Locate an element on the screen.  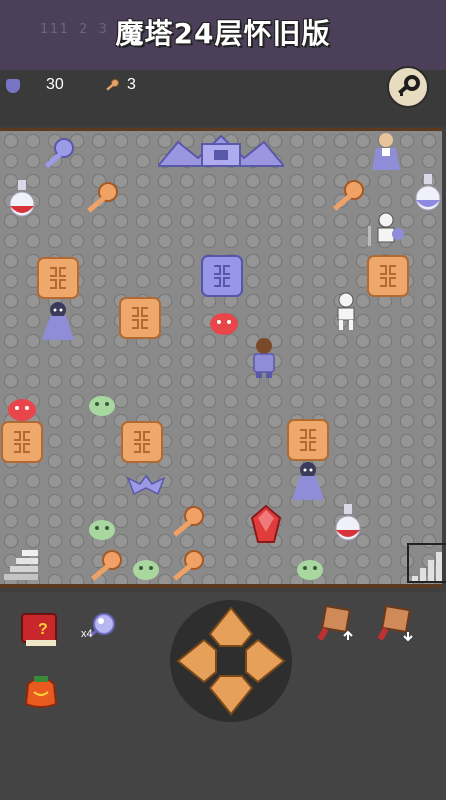
red-gem-icon is located at coordinates (266, 524).